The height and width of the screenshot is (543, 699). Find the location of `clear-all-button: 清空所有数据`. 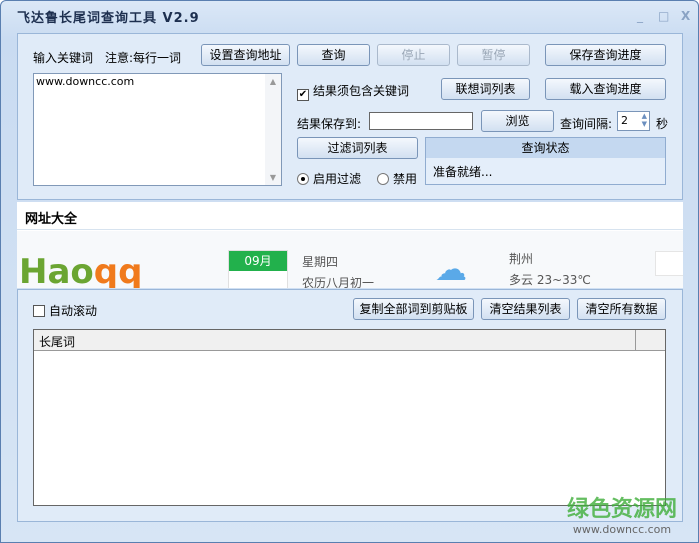

clear-all-button: 清空所有数据 is located at coordinates (621, 309).